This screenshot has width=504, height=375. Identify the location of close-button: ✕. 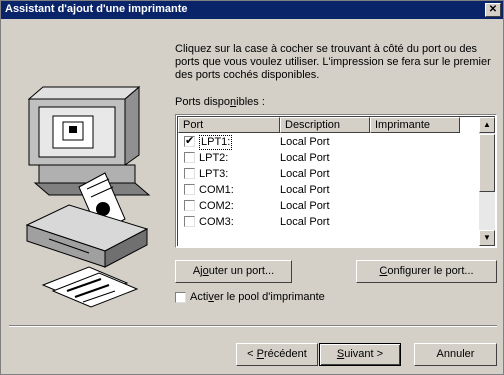
(493, 10).